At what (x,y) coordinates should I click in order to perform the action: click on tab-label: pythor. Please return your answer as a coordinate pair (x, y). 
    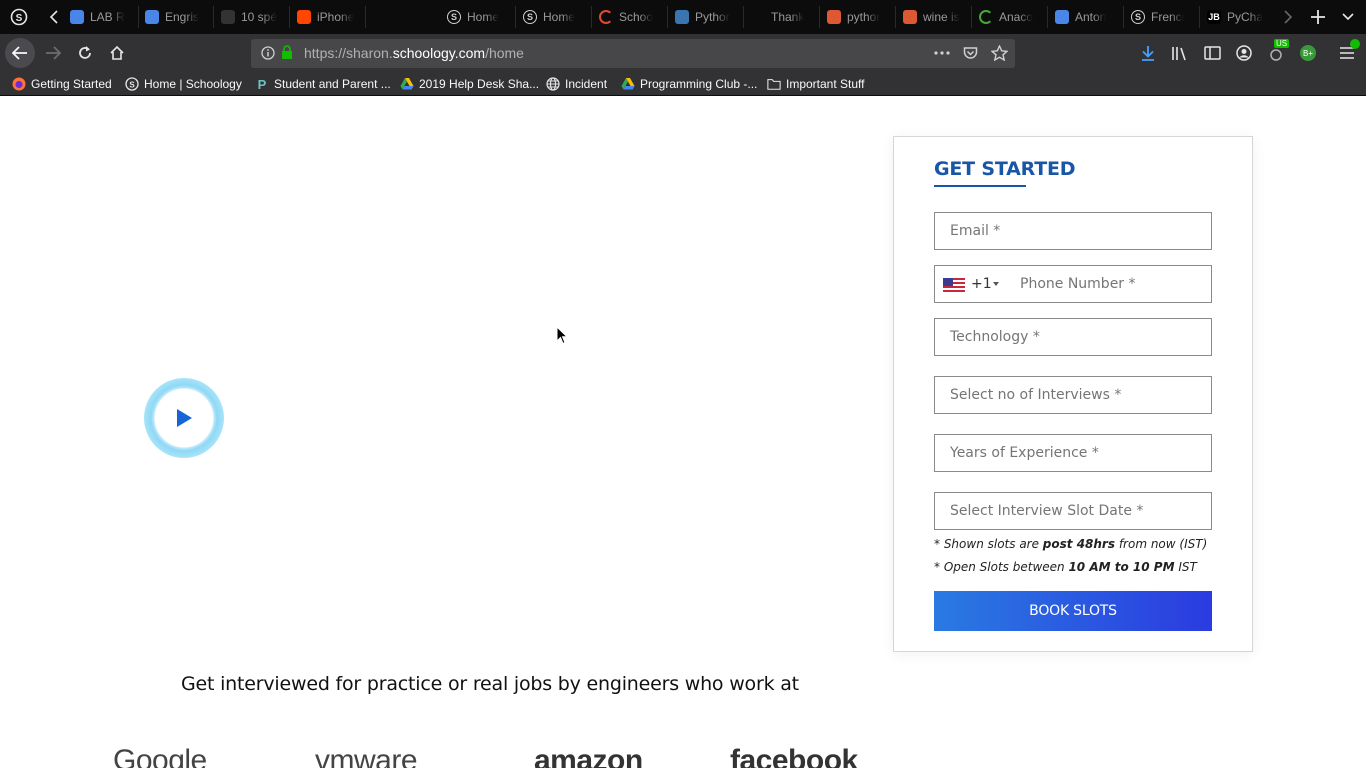
    Looking at the image, I should click on (864, 17).